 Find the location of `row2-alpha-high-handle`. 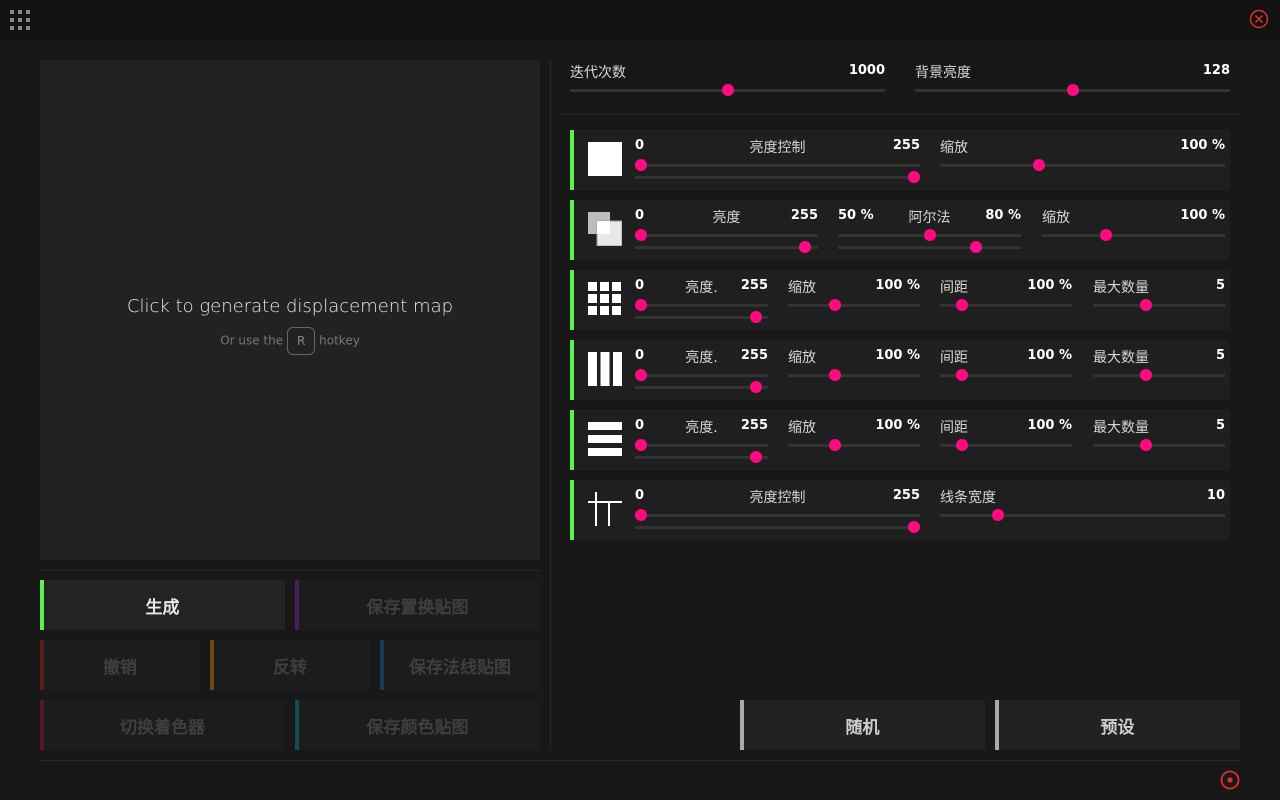

row2-alpha-high-handle is located at coordinates (975, 247).